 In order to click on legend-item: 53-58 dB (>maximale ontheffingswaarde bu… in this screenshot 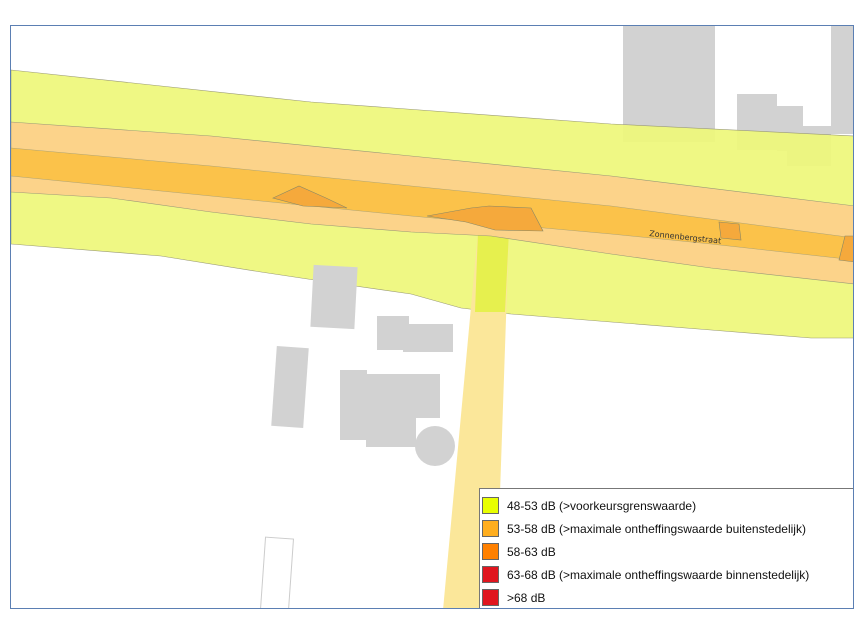, I will do `click(666, 528)`.